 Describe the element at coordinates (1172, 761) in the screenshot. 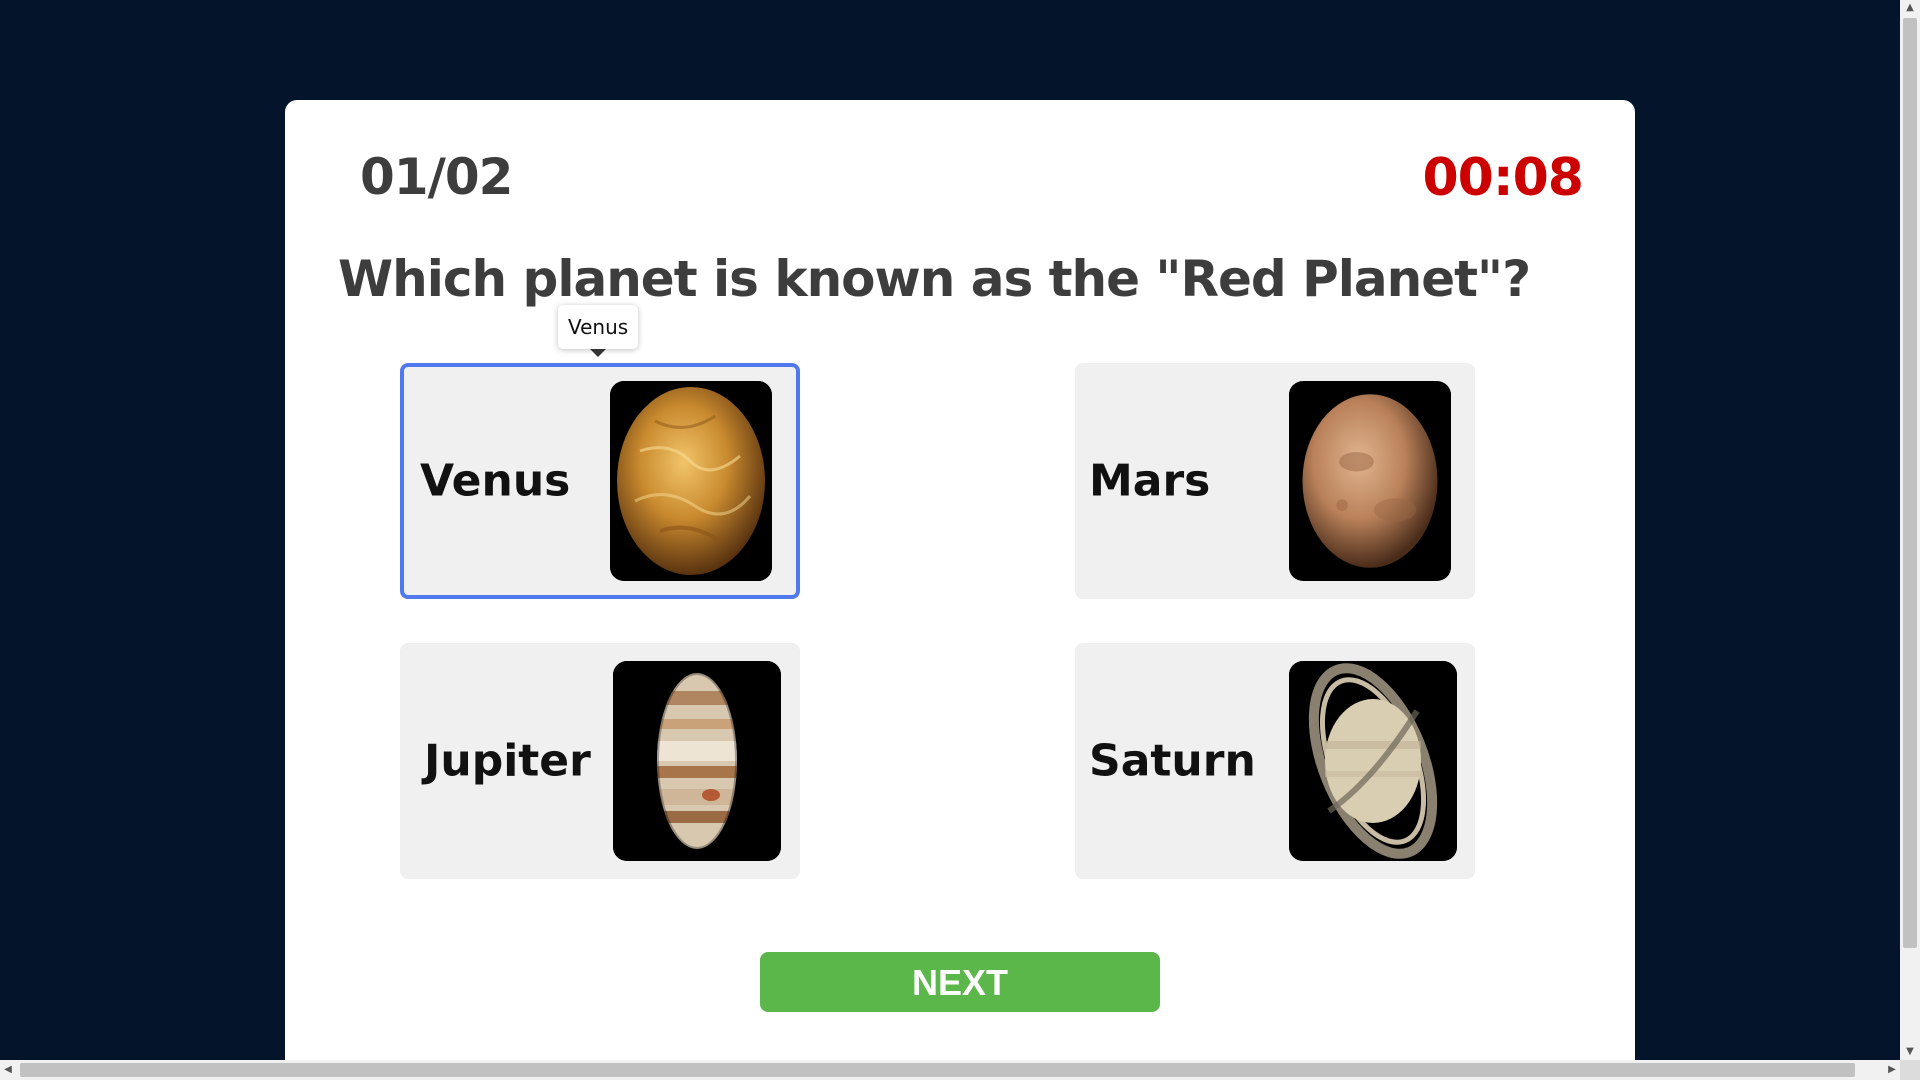

I see `option-label: Saturn` at that location.